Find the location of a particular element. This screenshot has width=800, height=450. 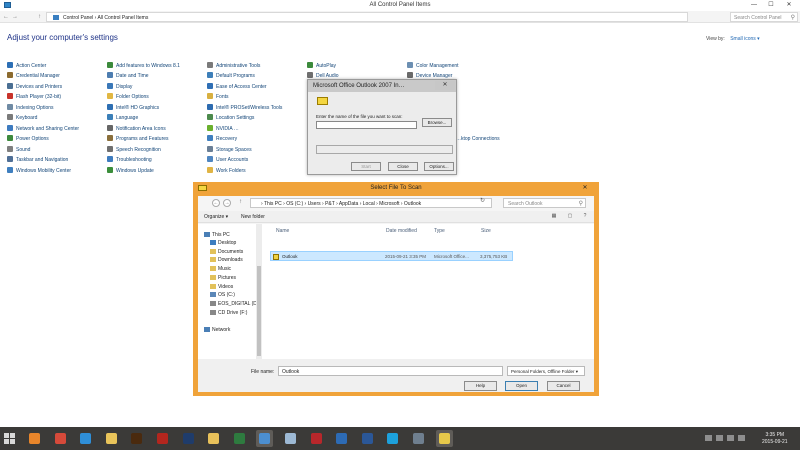

search-input: Search Control Panel ⚲ is located at coordinates (764, 17).